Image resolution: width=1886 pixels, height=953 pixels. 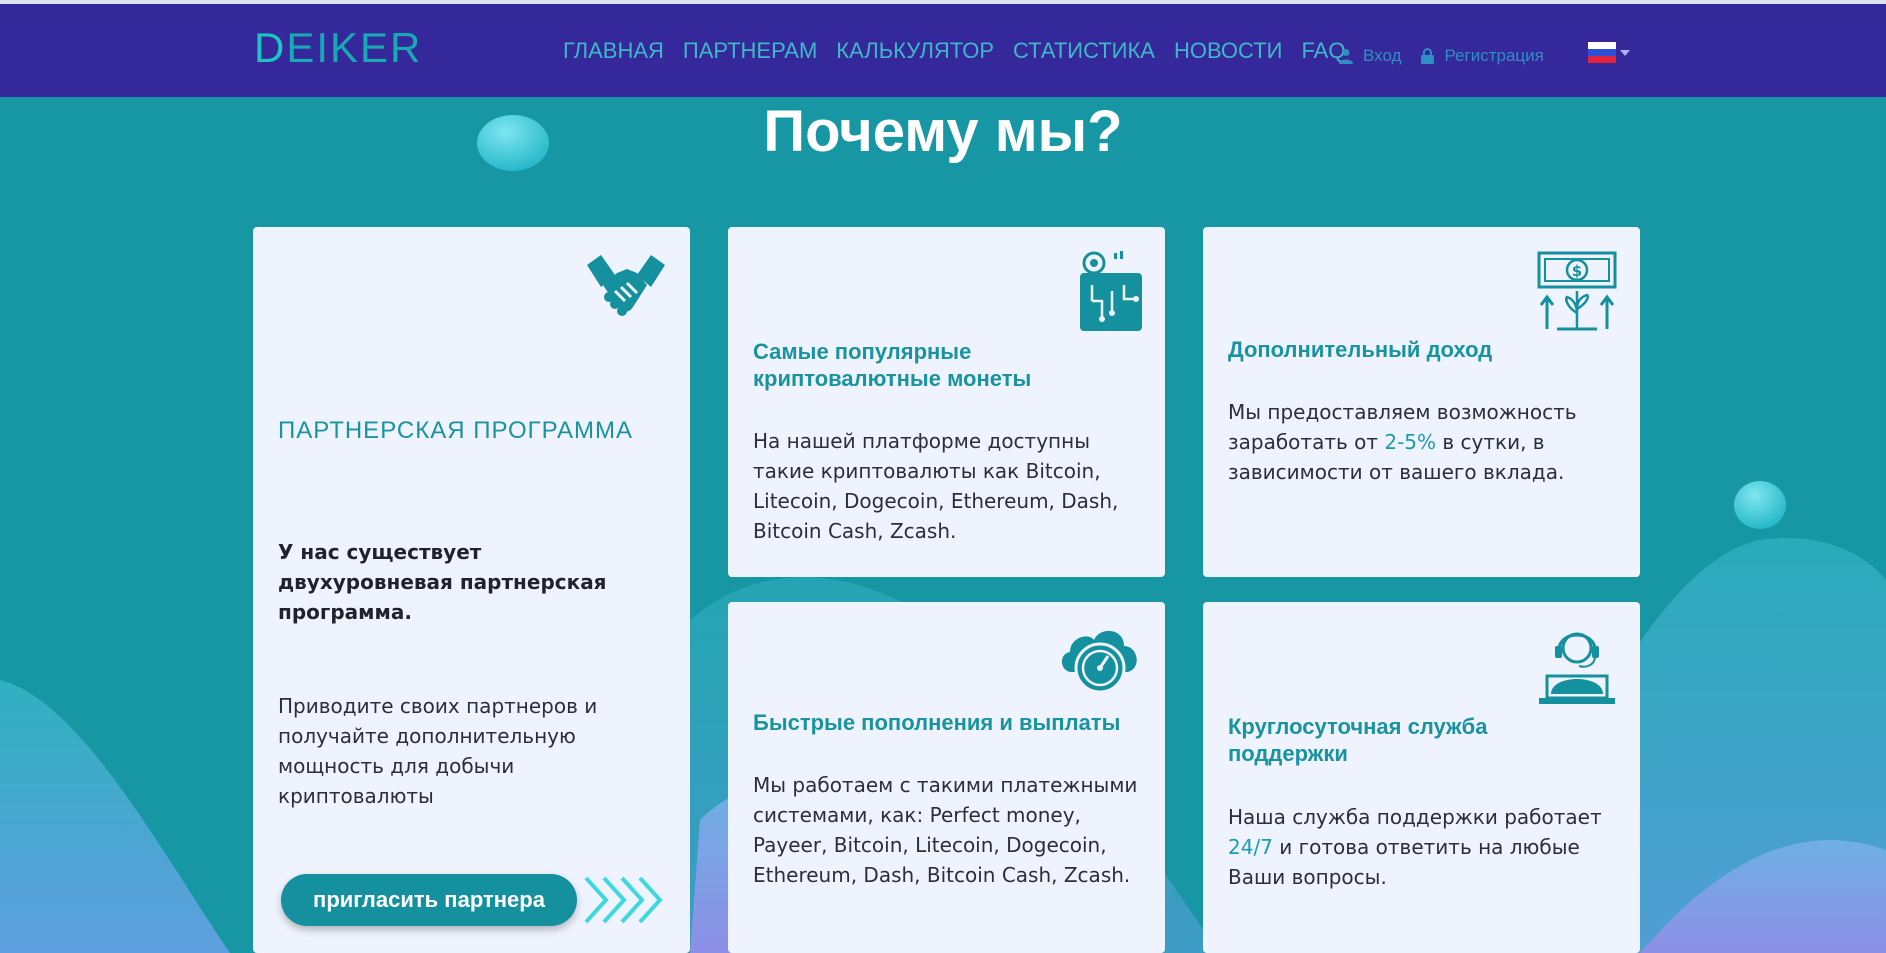 What do you see at coordinates (915, 51) in the screenshot?
I see `nav-item-calculator: КАЛЬКУЛЯТОР` at bounding box center [915, 51].